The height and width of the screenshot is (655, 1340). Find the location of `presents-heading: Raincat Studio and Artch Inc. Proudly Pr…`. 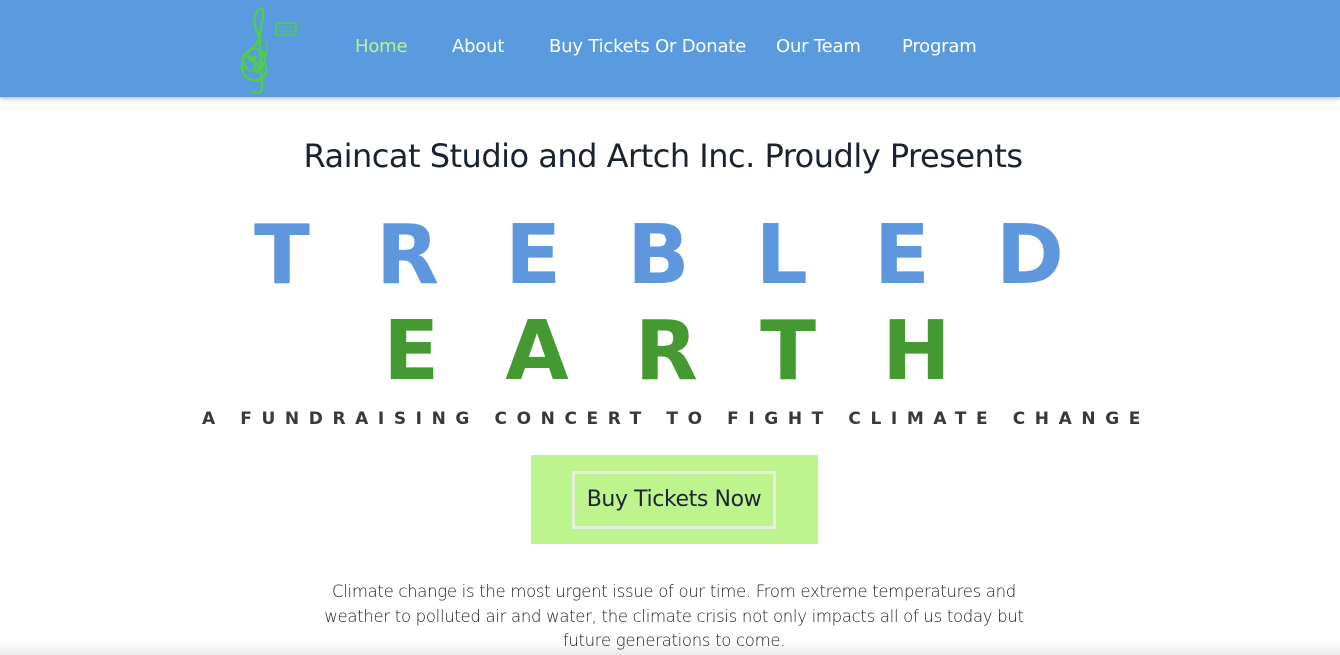

presents-heading: Raincat Studio and Artch Inc. Proudly Pr… is located at coordinates (663, 156).